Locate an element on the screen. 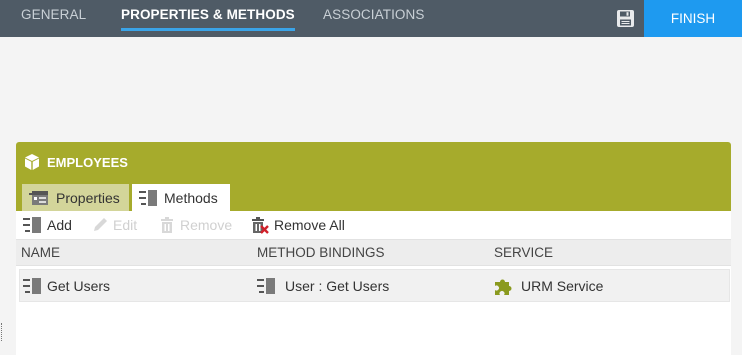  panel-title-text: EMPLOYEES is located at coordinates (87, 162).